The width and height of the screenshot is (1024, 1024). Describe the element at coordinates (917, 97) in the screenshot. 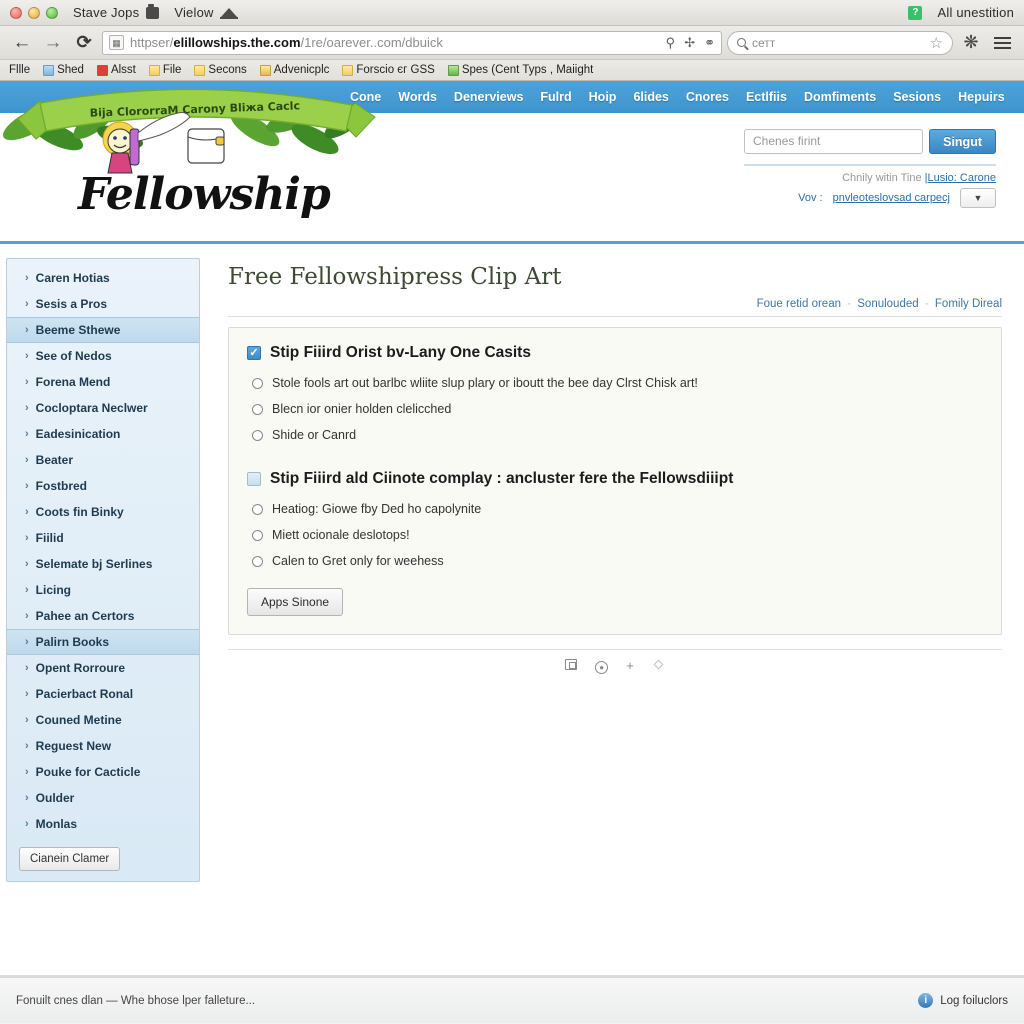

I see `nav-link-sesions: Sesions` at that location.